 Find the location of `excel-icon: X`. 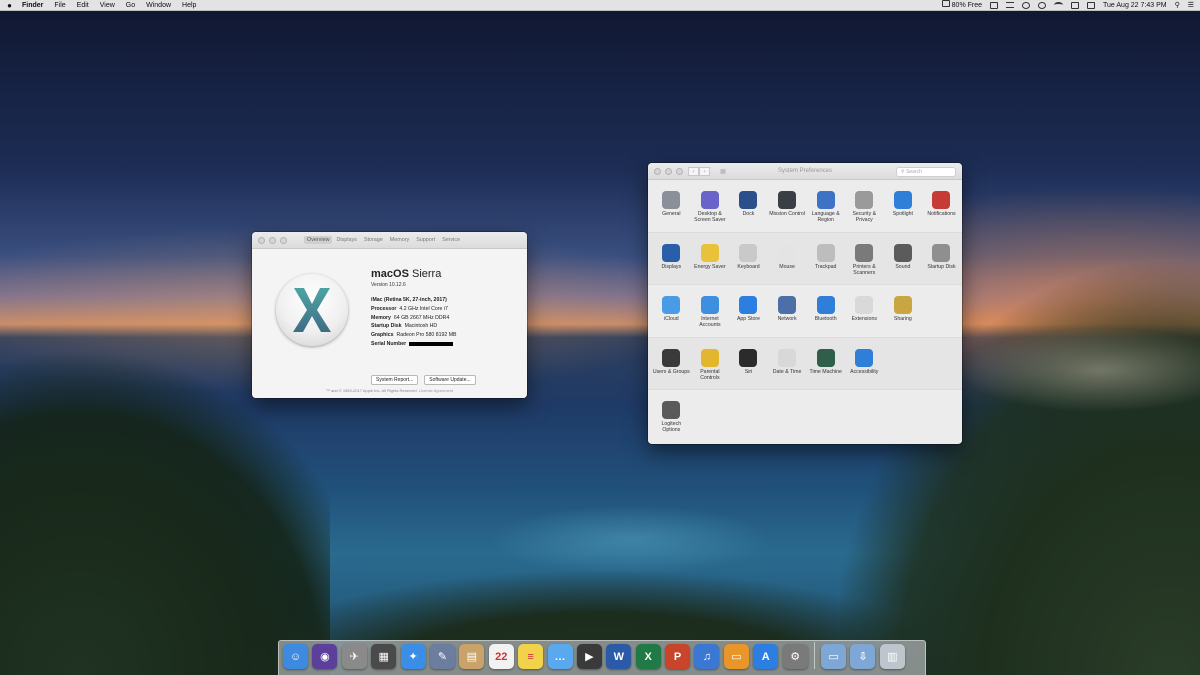

excel-icon: X is located at coordinates (648, 656).